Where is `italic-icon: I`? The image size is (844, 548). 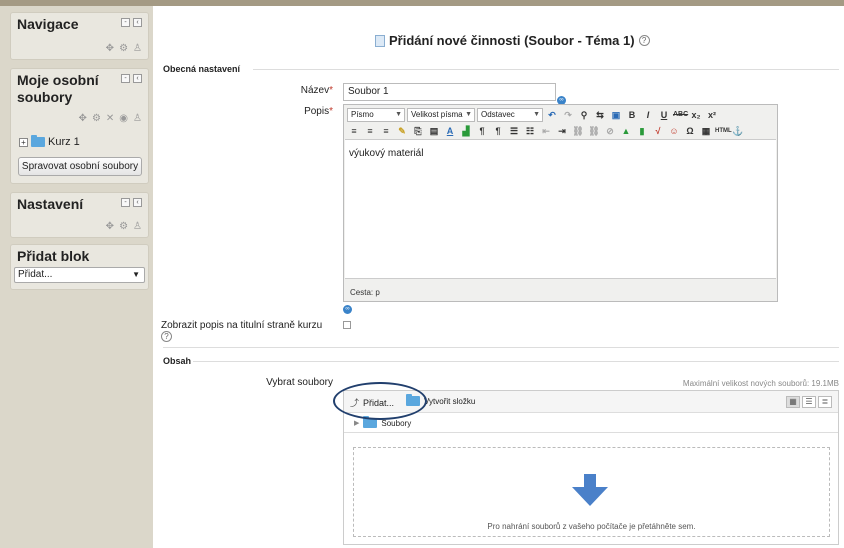
italic-icon: I is located at coordinates (648, 115).